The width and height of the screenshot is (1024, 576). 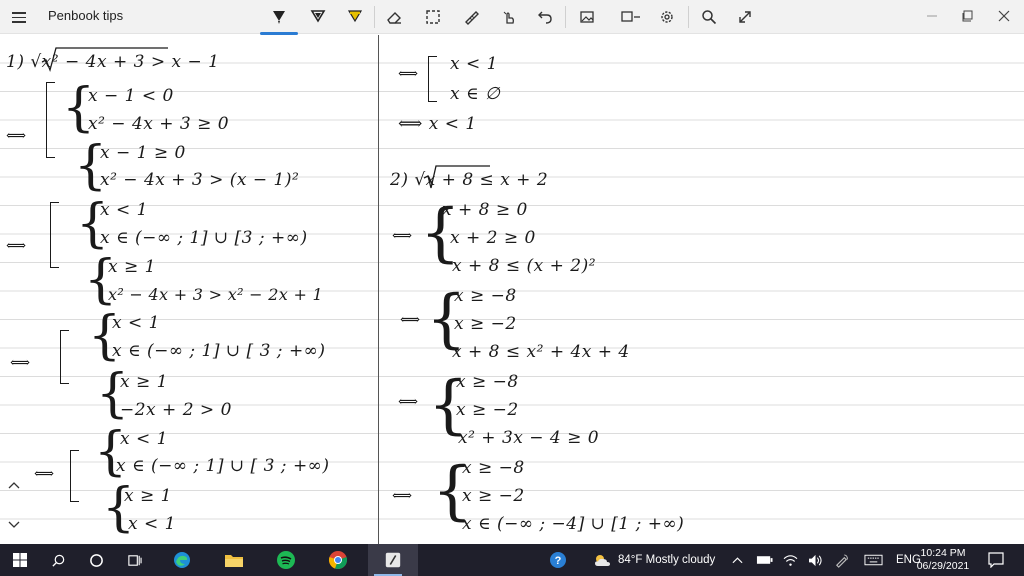 I want to click on touch-icon, so click(x=509, y=17).